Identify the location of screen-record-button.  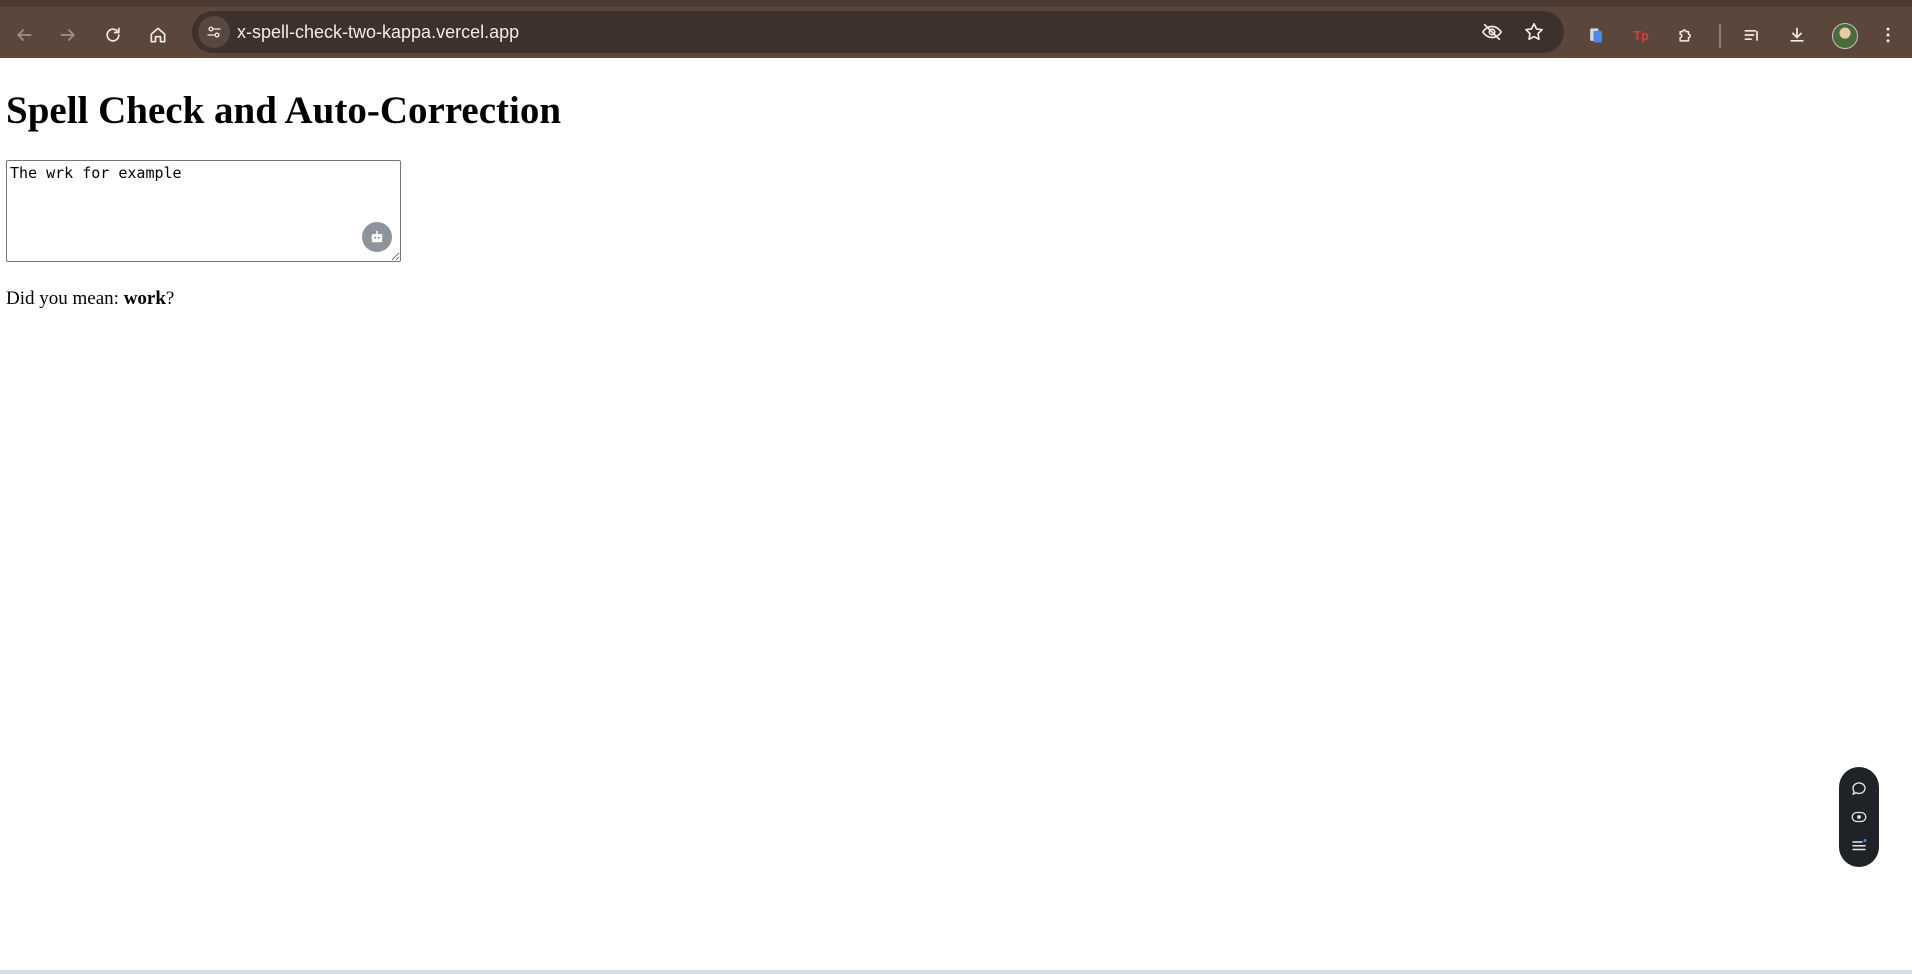
(1859, 817).